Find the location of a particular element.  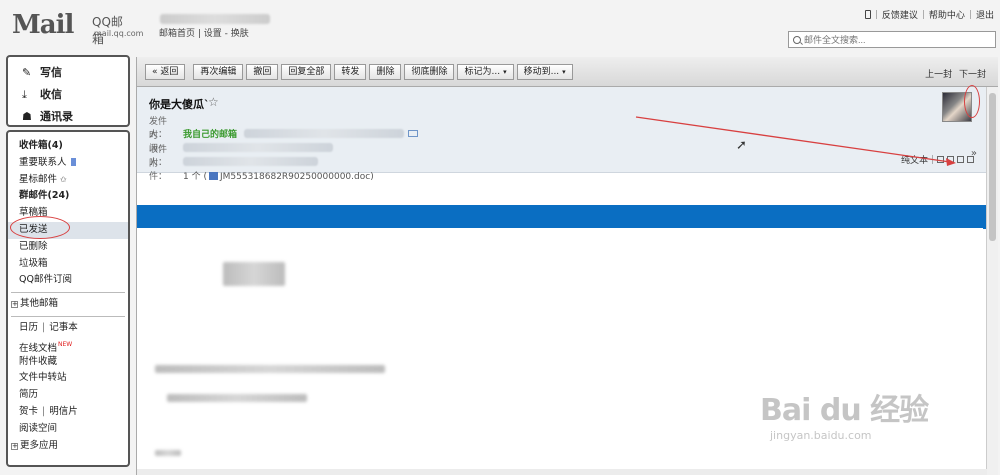

app-calendar-notes: 日历 | 记事本 is located at coordinates (48, 327).